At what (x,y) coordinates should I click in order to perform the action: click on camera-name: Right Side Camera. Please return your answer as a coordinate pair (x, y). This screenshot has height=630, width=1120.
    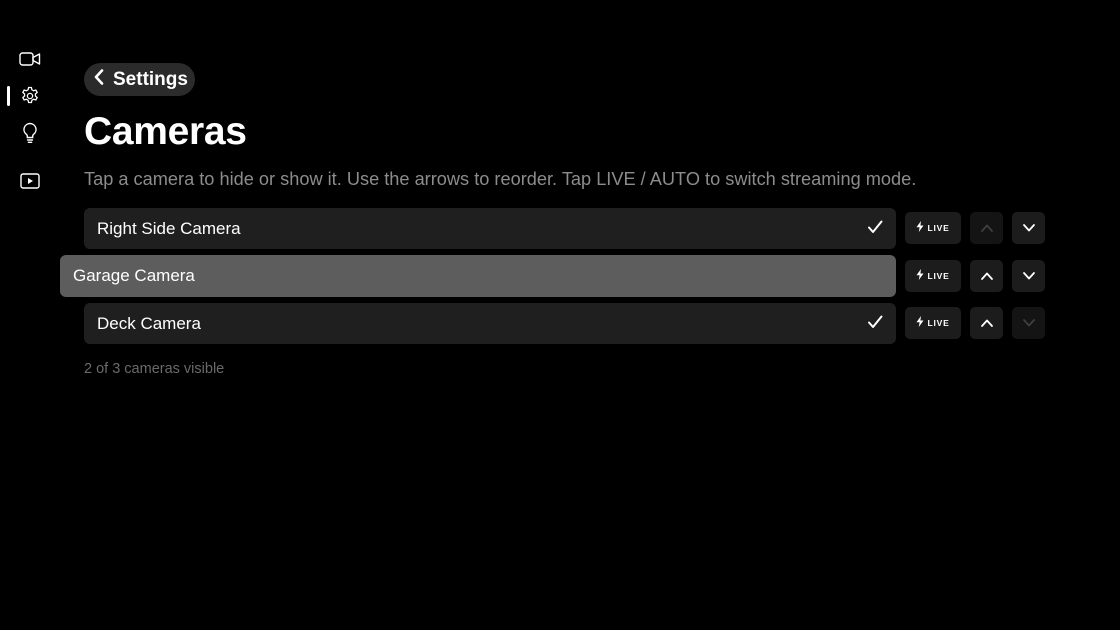
    Looking at the image, I should click on (169, 228).